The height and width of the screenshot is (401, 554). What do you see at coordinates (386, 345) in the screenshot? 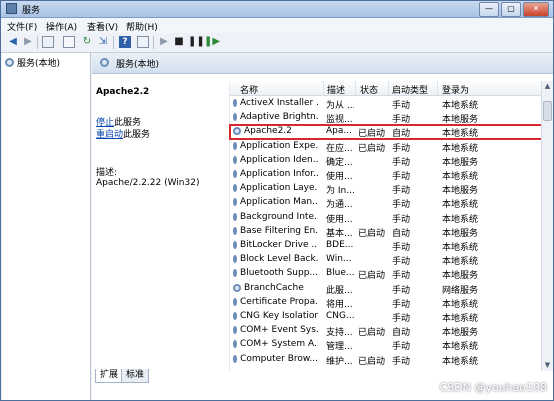
I see `table-row: COM+ System A... 管理... 手动 本地系统` at bounding box center [386, 345].